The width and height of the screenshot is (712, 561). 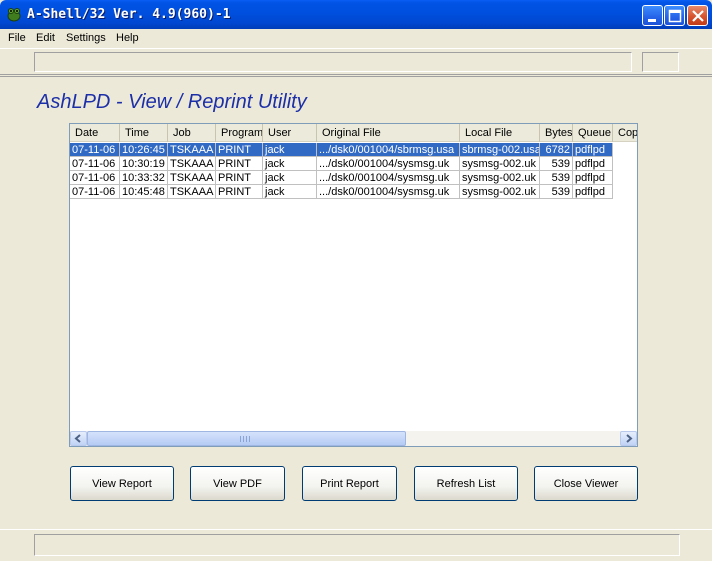 I want to click on minimize-button, so click(x=652, y=15).